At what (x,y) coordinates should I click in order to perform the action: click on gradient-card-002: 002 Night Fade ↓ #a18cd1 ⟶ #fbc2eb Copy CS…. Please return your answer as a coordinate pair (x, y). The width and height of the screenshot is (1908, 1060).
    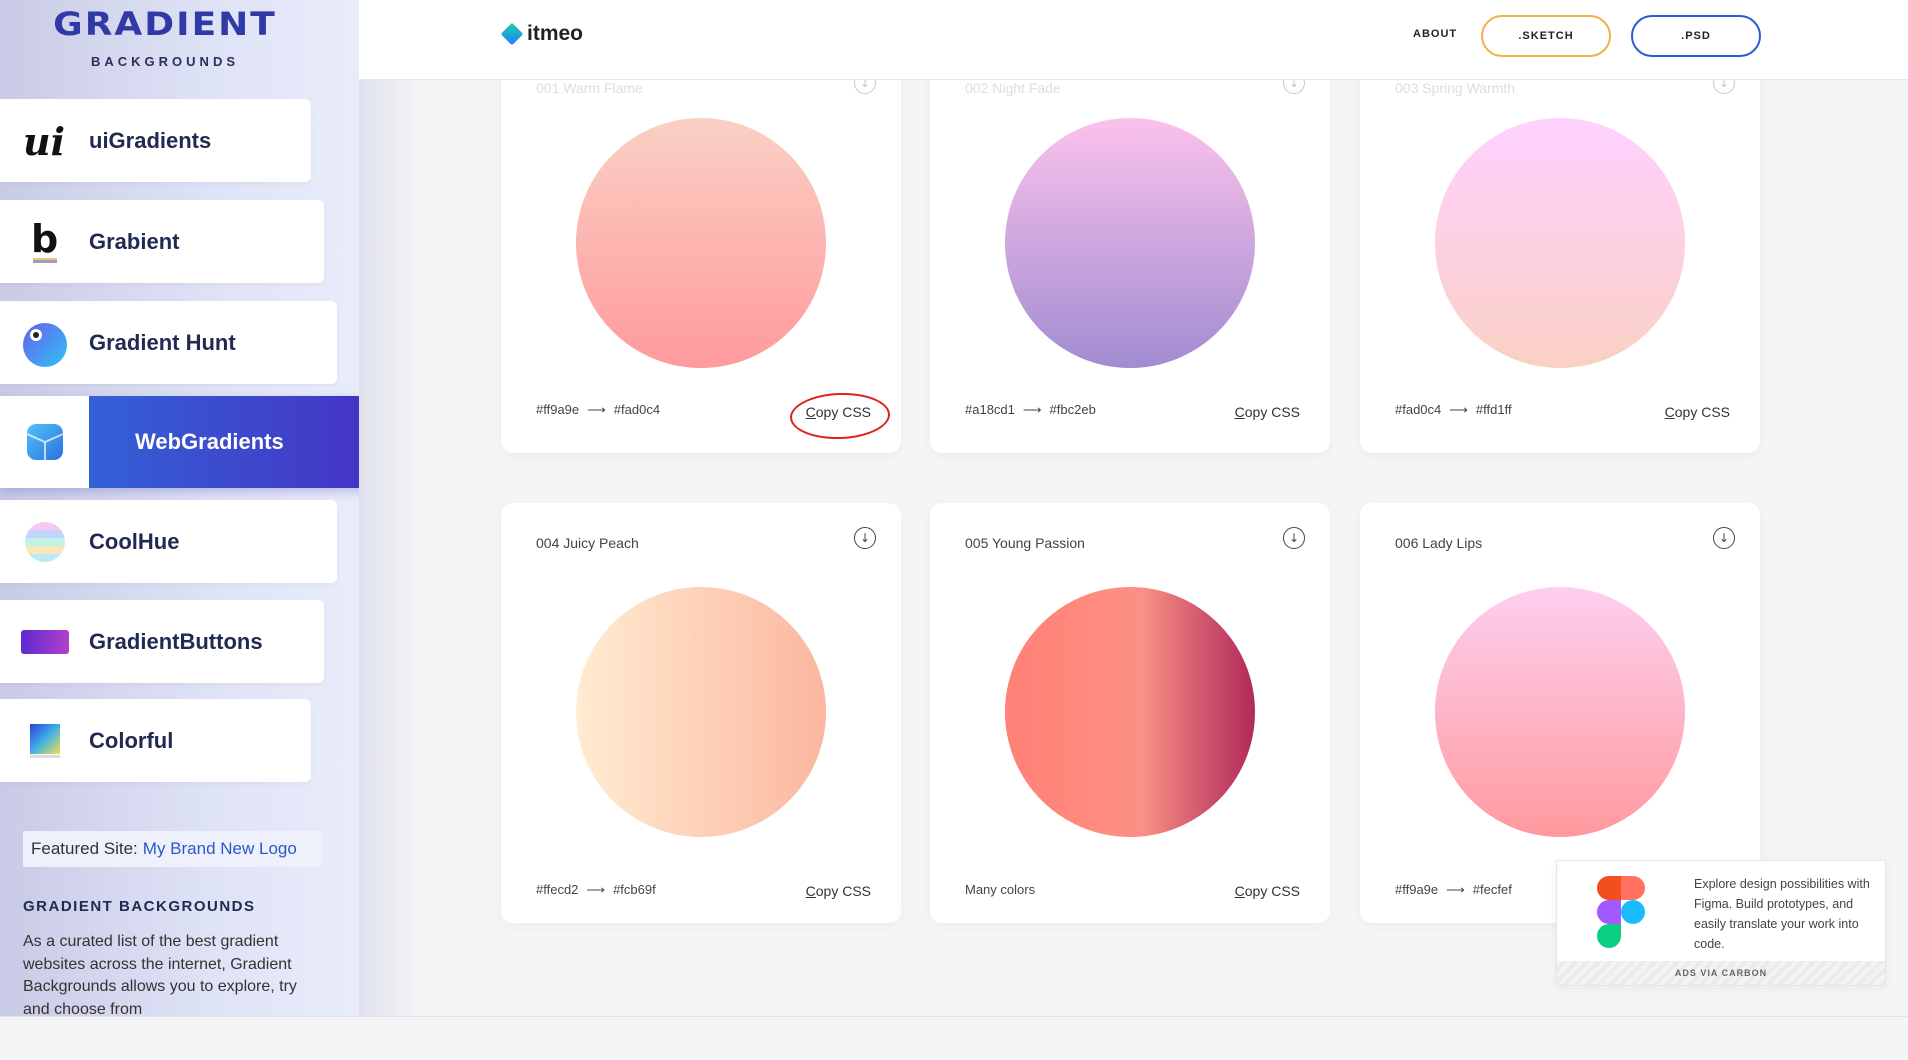
    Looking at the image, I should click on (1130, 250).